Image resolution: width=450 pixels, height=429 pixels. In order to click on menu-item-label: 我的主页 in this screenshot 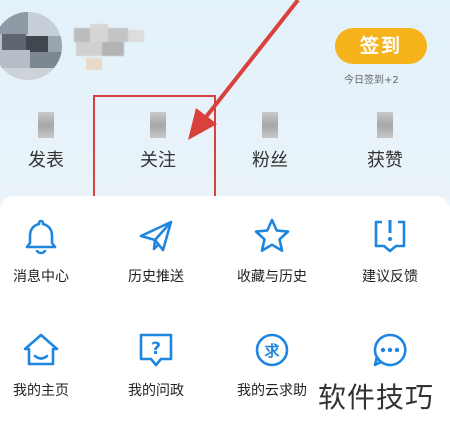, I will do `click(41, 391)`.